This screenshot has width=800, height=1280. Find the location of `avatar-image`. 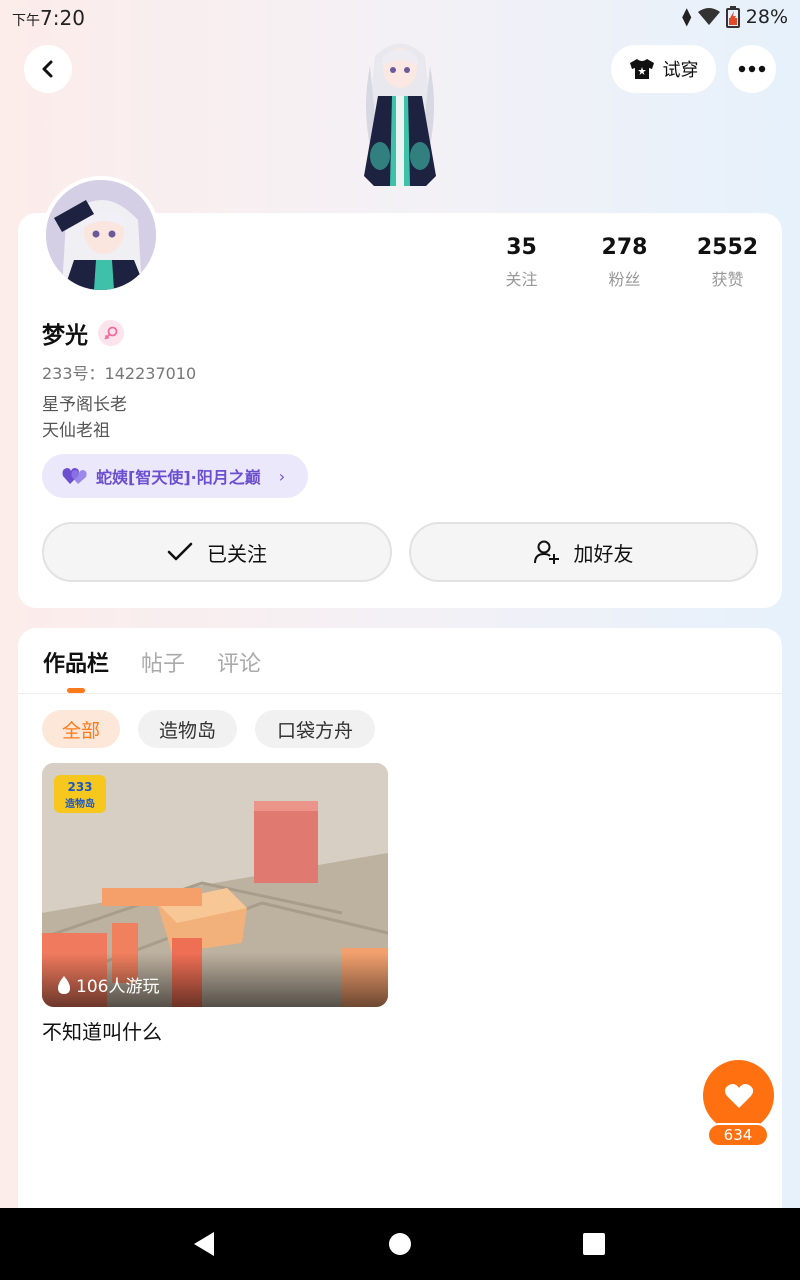

avatar-image is located at coordinates (101, 235).